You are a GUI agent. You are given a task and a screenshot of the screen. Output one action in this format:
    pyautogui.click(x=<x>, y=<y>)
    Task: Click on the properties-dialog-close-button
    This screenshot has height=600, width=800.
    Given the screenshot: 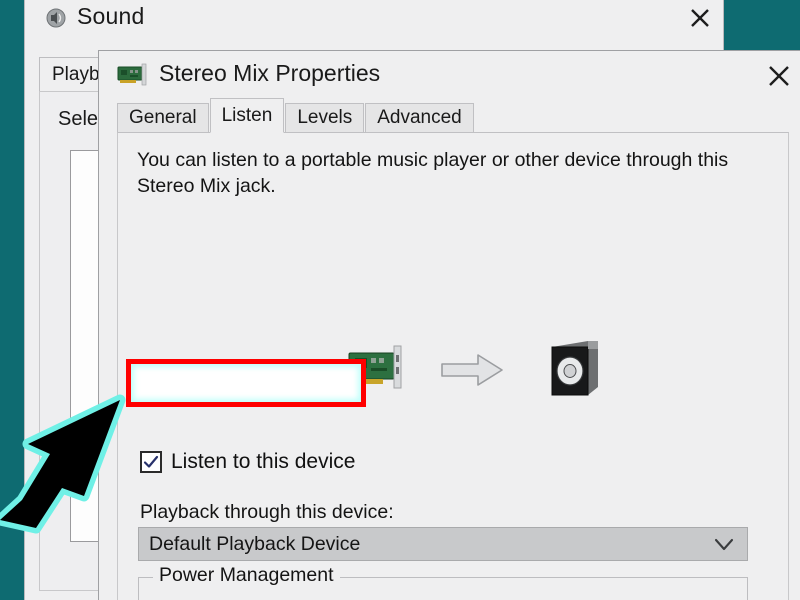 What is the action you would take?
    pyautogui.click(x=774, y=74)
    